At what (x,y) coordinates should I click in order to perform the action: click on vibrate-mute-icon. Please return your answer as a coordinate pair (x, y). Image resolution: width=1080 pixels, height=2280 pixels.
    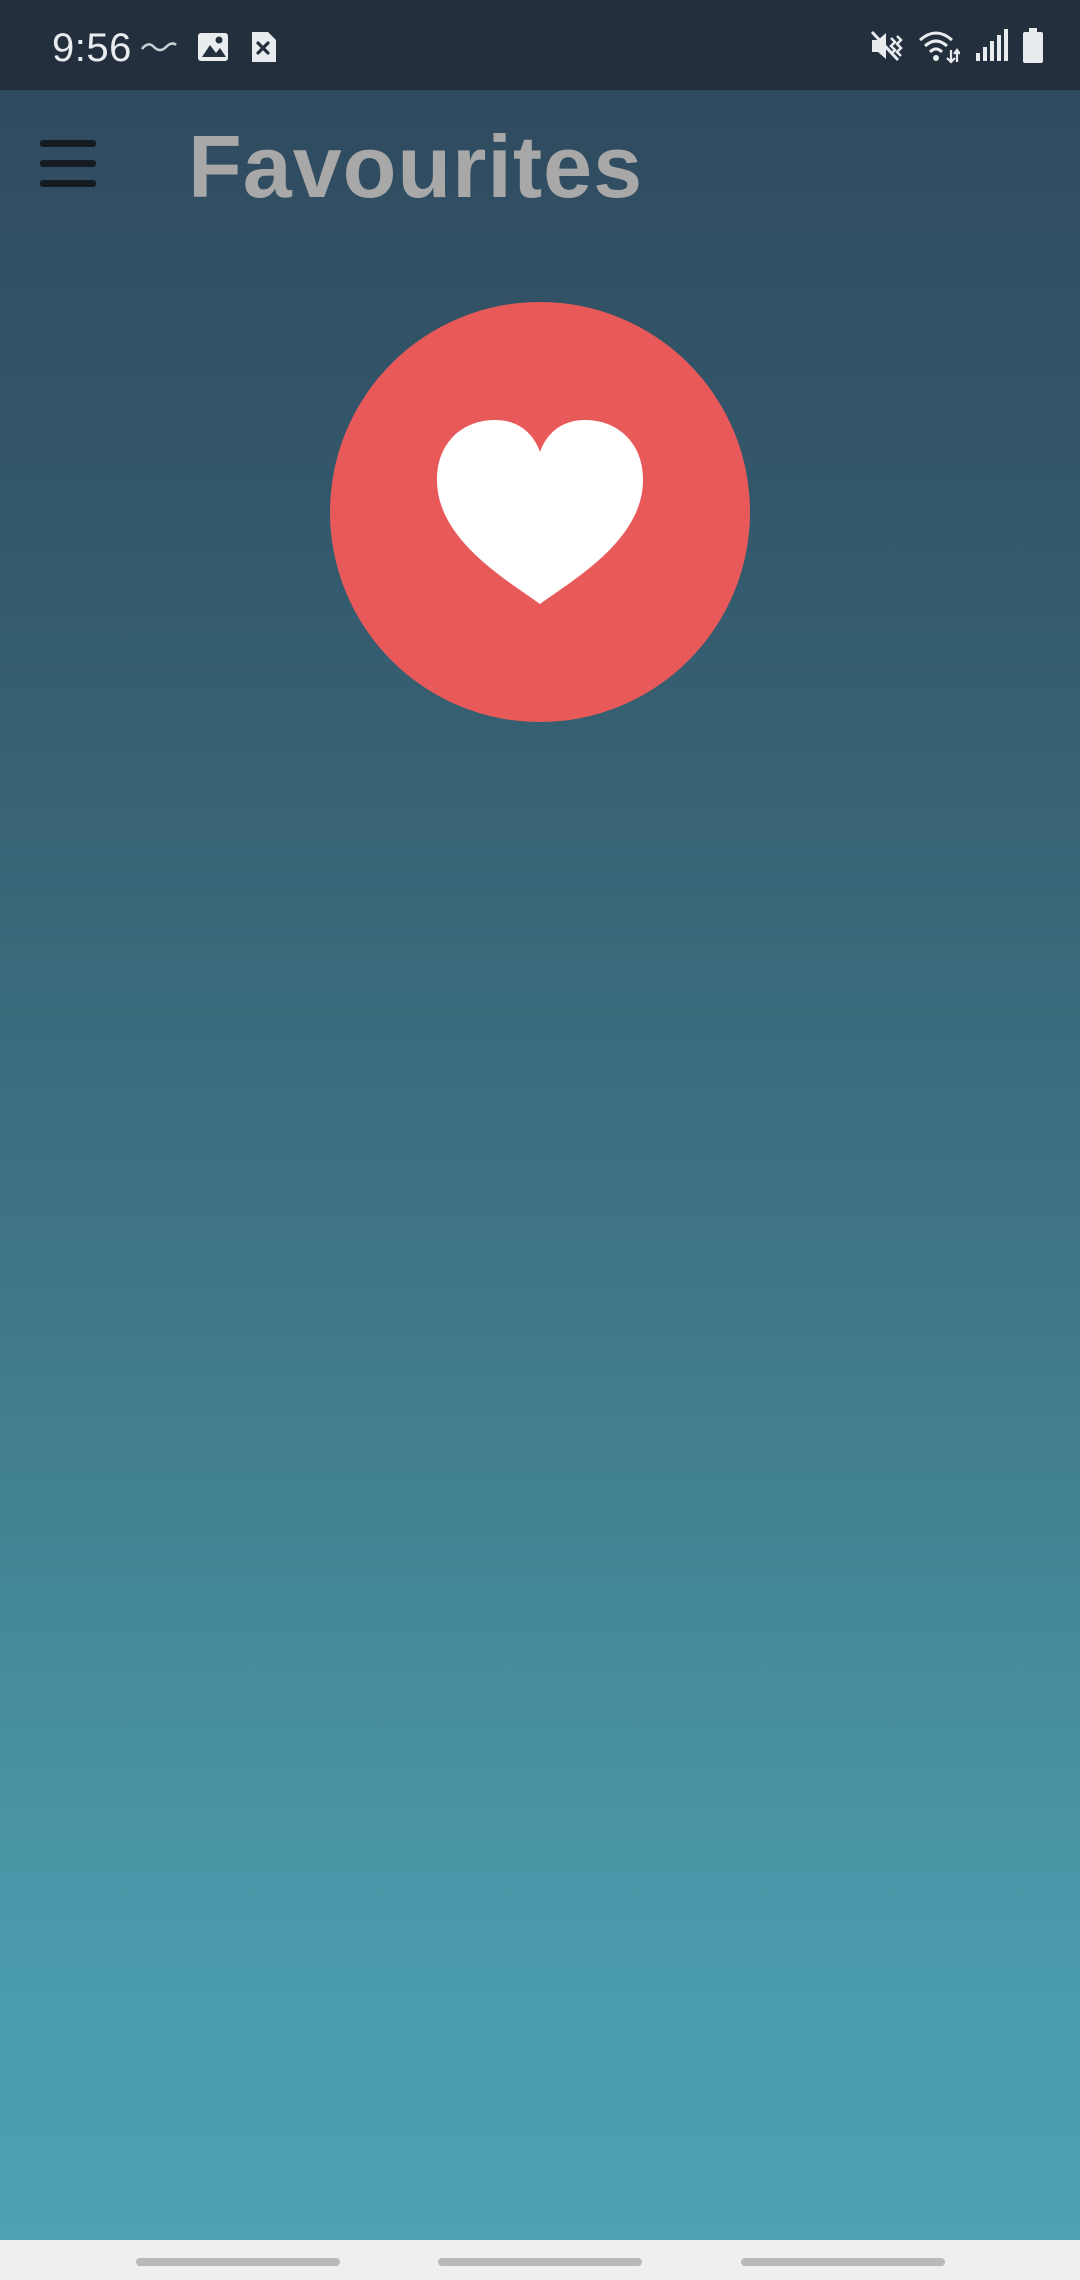
    Looking at the image, I should click on (886, 46).